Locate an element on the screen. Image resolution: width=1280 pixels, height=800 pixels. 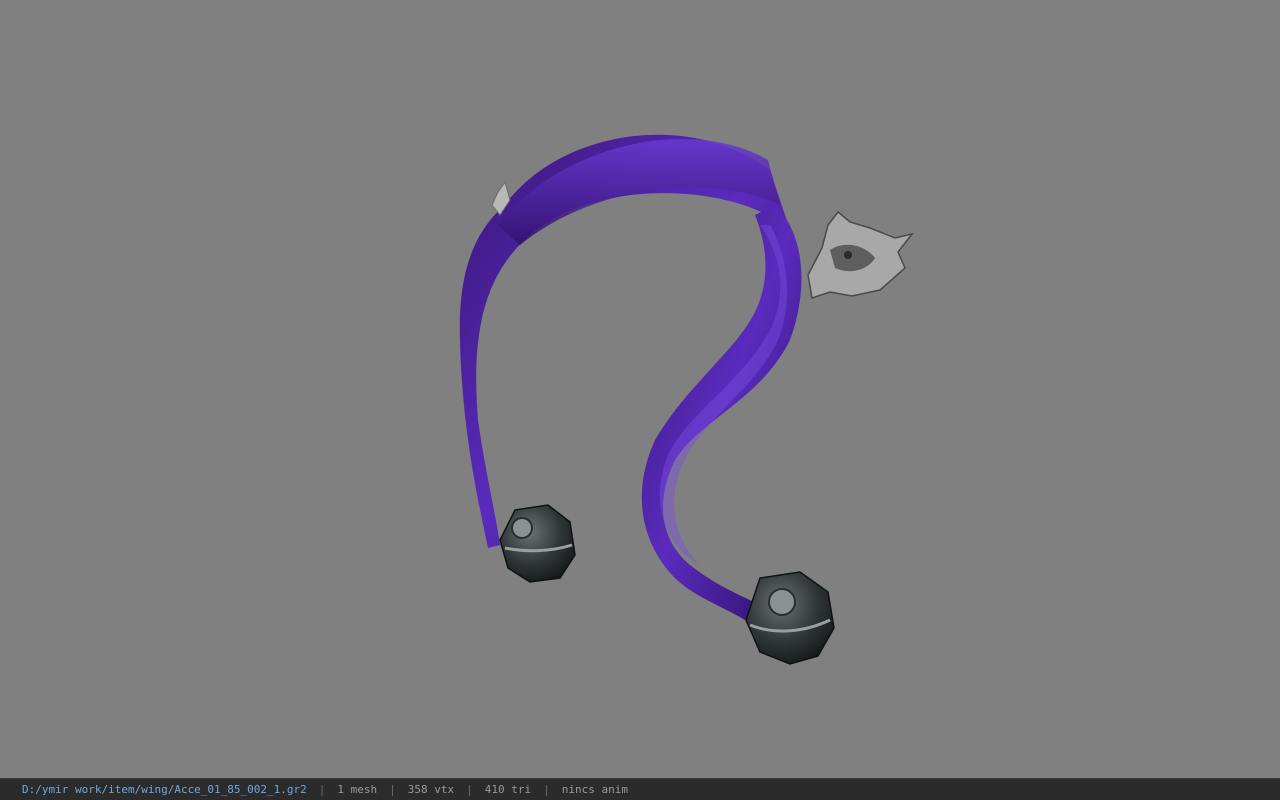
ball-ornament-right is located at coordinates (790, 618).